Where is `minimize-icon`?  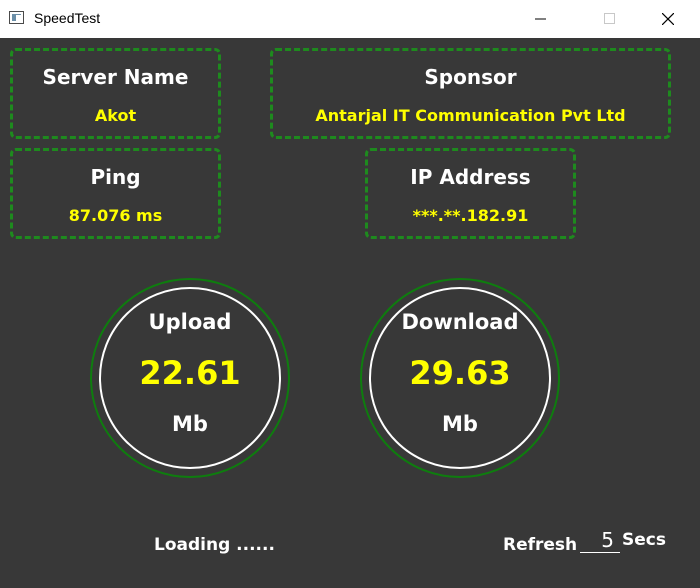 minimize-icon is located at coordinates (540, 19).